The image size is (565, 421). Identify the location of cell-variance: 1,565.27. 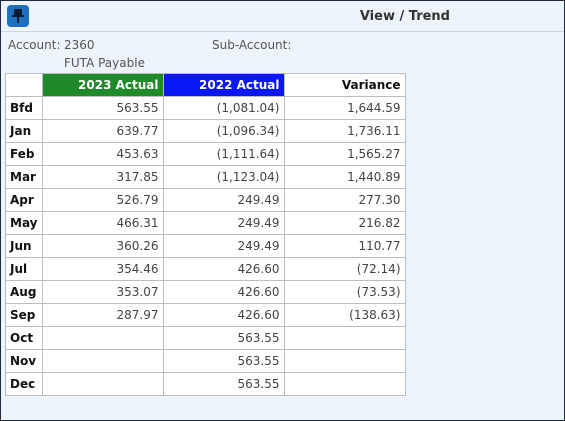
(344, 154).